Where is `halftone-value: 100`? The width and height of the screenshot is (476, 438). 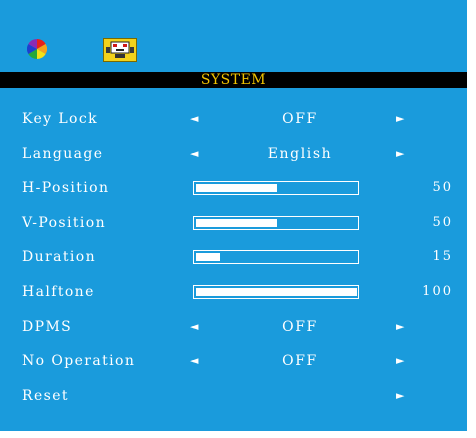 halftone-value: 100 is located at coordinates (437, 291).